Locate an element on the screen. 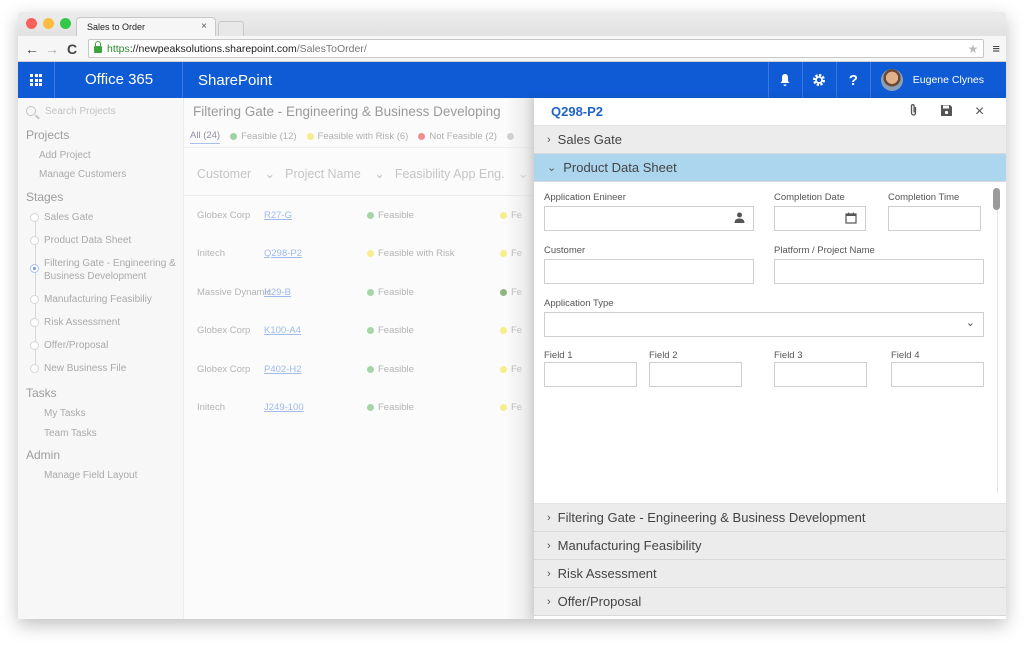  user-menu: Eugene Clynes is located at coordinates (937, 80).